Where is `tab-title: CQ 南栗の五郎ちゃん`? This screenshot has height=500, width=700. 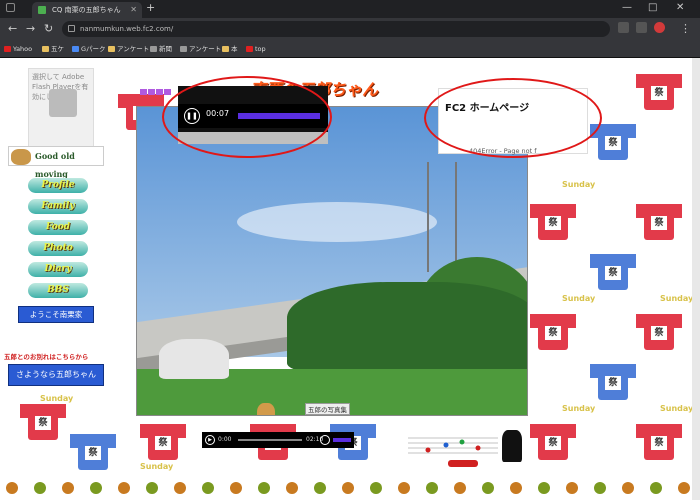 tab-title: CQ 南栗の五郎ちゃん is located at coordinates (86, 10).